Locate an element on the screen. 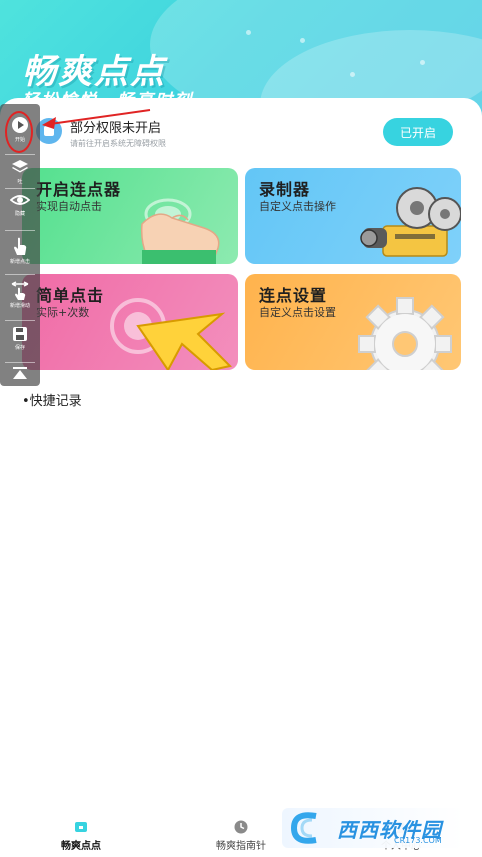 The height and width of the screenshot is (857, 482). finger-tap-illustration is located at coordinates (180, 231).